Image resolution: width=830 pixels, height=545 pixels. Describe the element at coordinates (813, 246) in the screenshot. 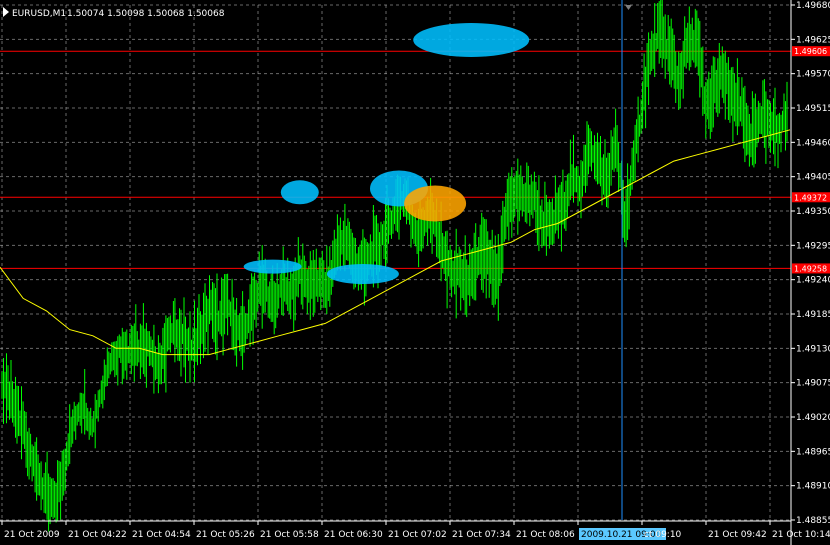

I see `y-tick-label: 1.49295` at that location.